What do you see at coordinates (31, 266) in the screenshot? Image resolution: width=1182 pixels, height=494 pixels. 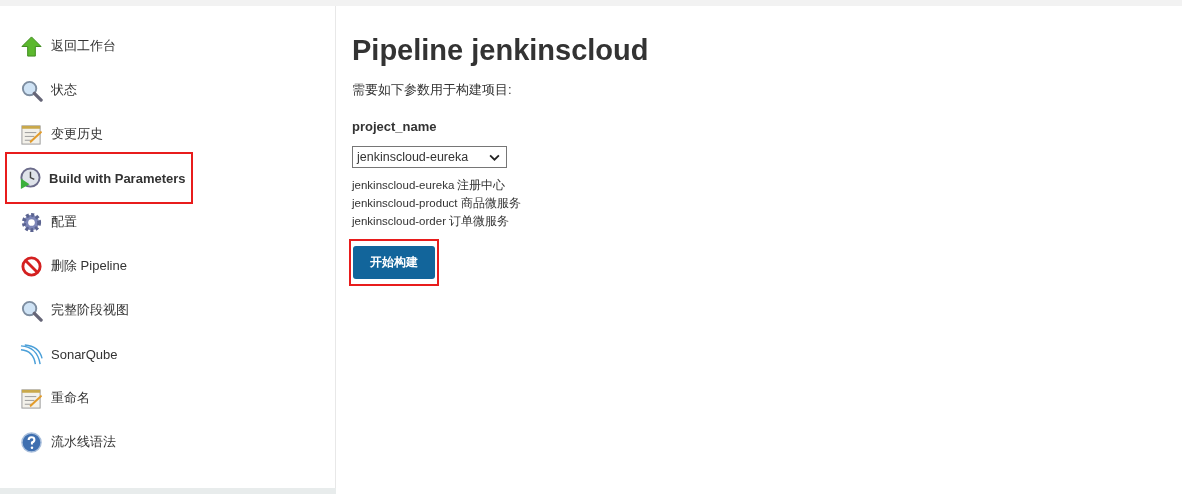 I see `prohibited-icon` at bounding box center [31, 266].